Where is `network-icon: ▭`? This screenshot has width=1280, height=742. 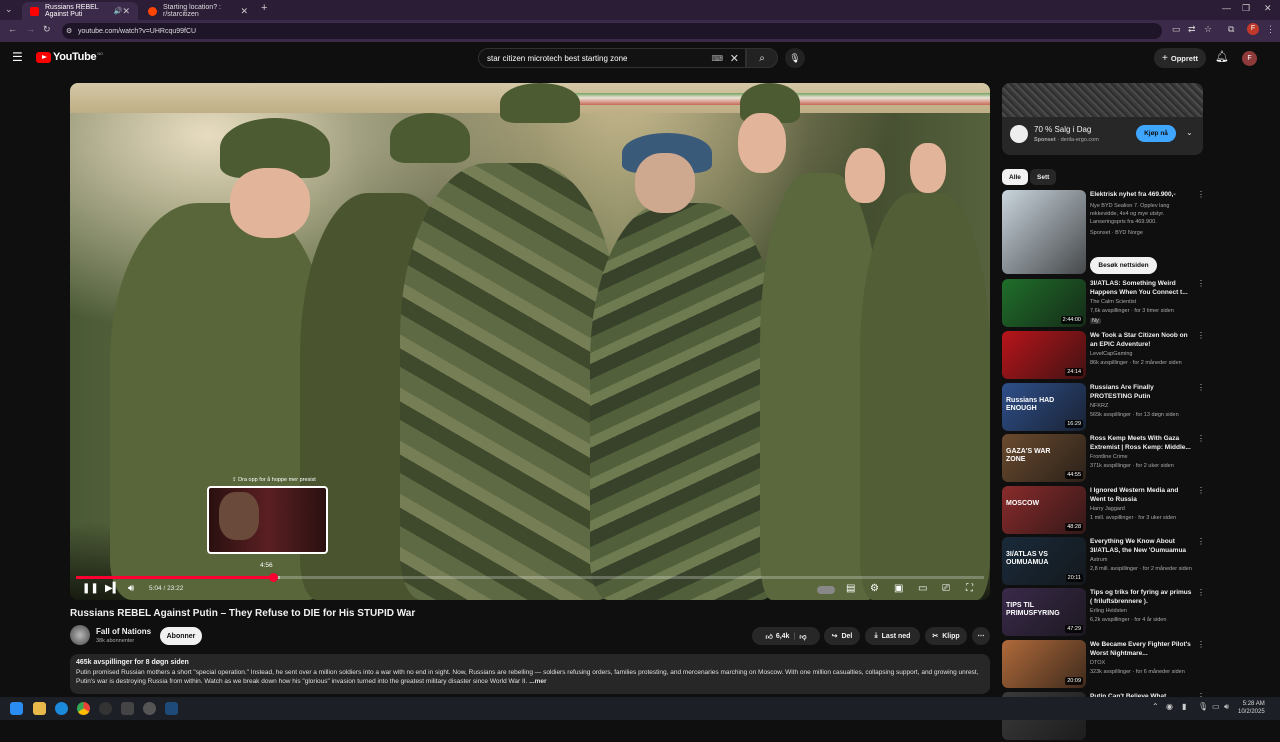
network-icon: ▭ is located at coordinates (1216, 706).